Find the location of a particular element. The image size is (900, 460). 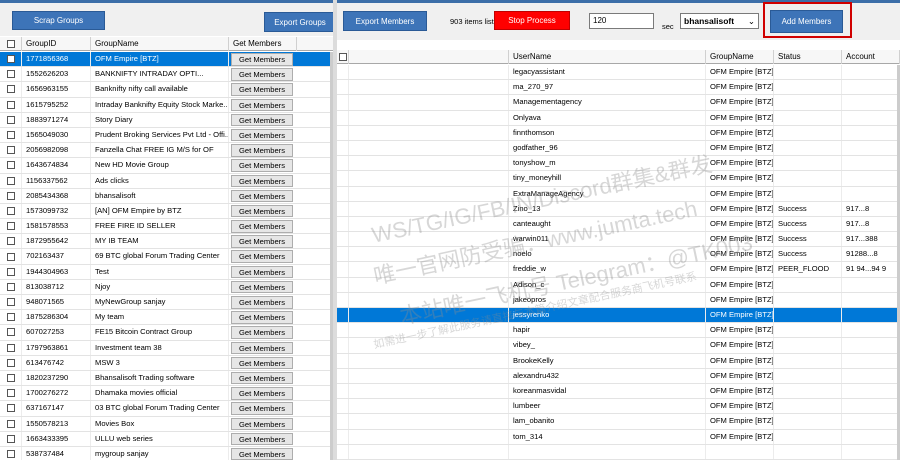

table-row: tom_314 OFM Empire [BTZ] is located at coordinates (618, 437).